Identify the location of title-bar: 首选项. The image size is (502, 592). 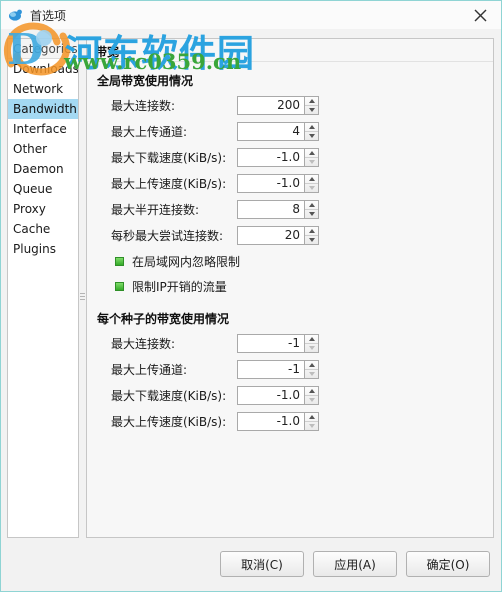
(251, 15).